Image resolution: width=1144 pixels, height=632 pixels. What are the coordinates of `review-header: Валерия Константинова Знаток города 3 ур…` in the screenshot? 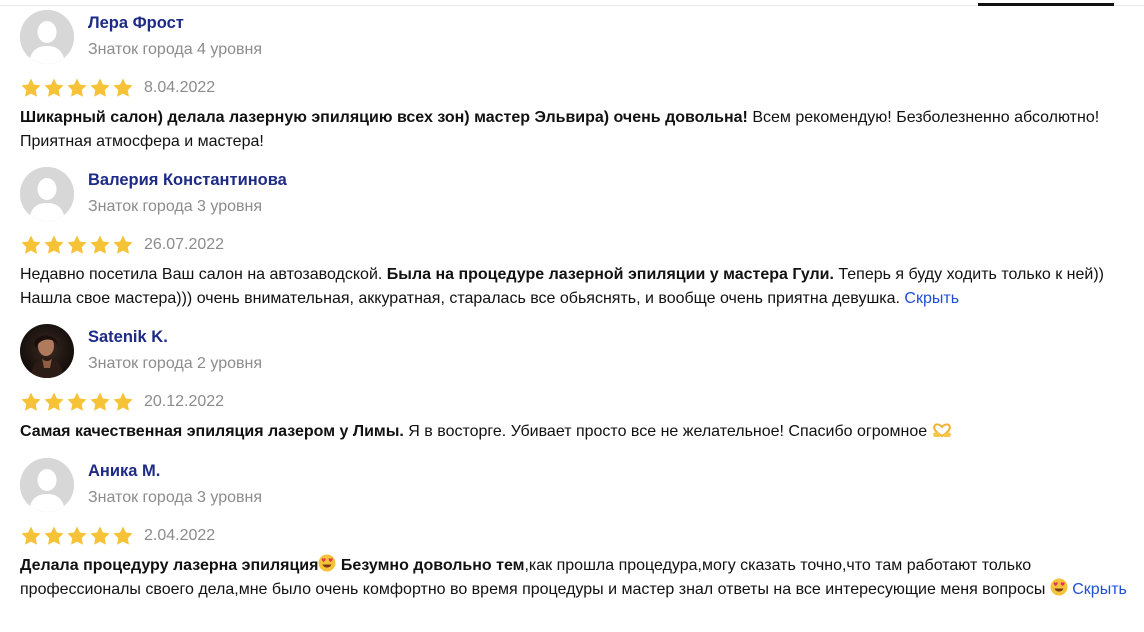 It's located at (575, 200).